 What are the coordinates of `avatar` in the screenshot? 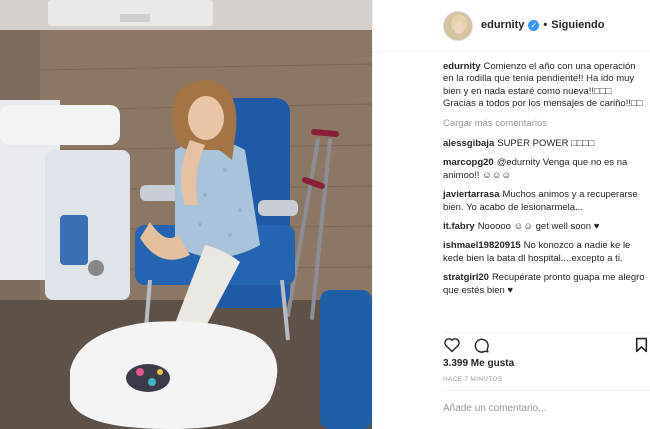 It's located at (458, 26).